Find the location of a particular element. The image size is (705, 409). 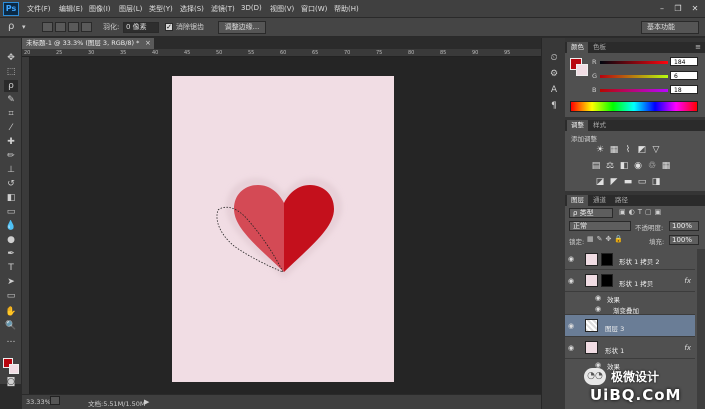

balance-icon: ⚖ is located at coordinates (610, 166).